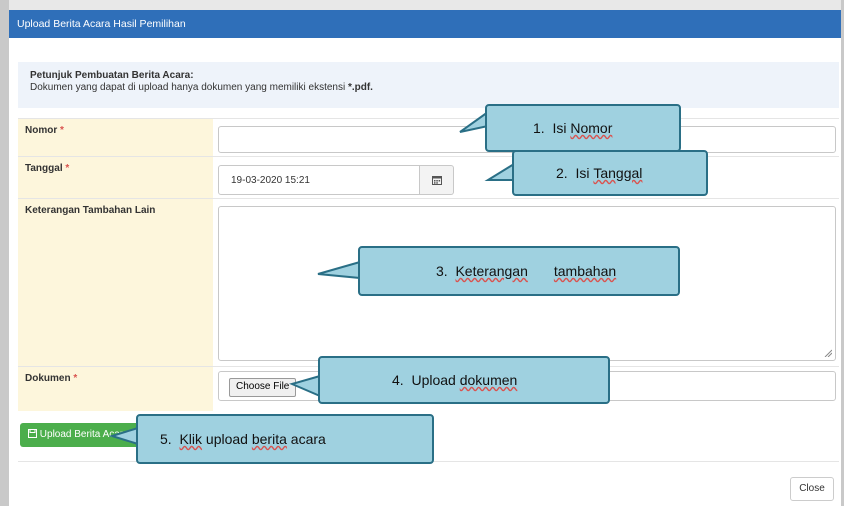 The image size is (844, 506). Describe the element at coordinates (4, 253) in the screenshot. I see `window-frame-left` at that location.